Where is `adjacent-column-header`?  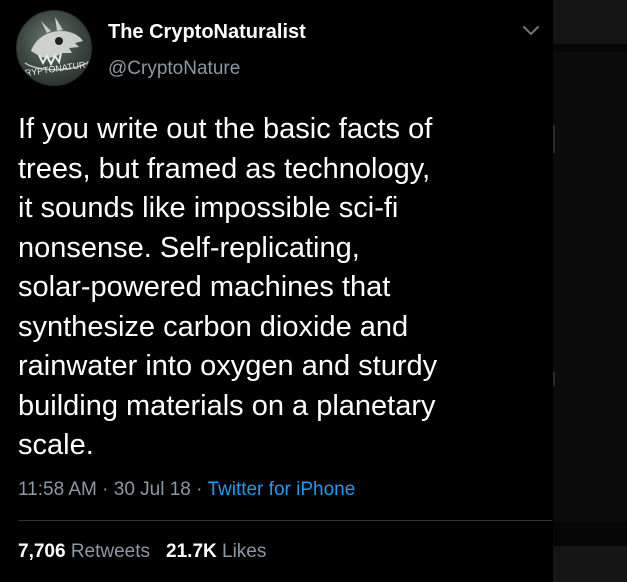
adjacent-column-header is located at coordinates (590, 22).